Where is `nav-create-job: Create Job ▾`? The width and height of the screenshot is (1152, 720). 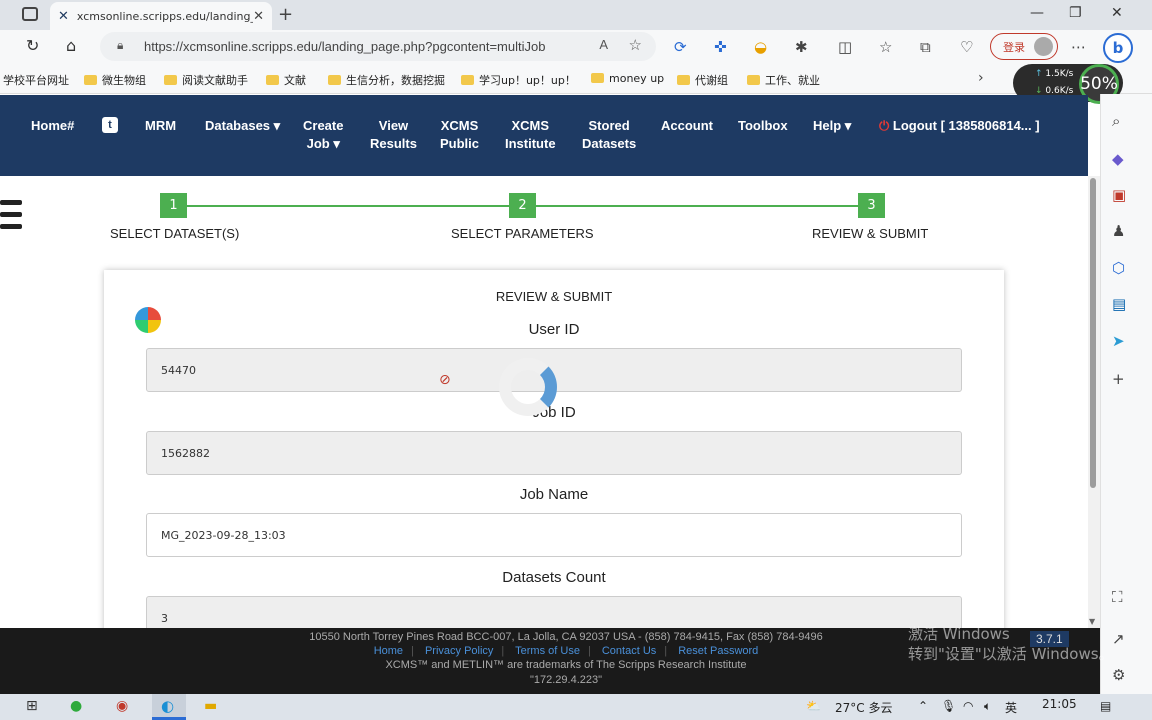
nav-create-job: Create Job ▾ is located at coordinates (323, 135).